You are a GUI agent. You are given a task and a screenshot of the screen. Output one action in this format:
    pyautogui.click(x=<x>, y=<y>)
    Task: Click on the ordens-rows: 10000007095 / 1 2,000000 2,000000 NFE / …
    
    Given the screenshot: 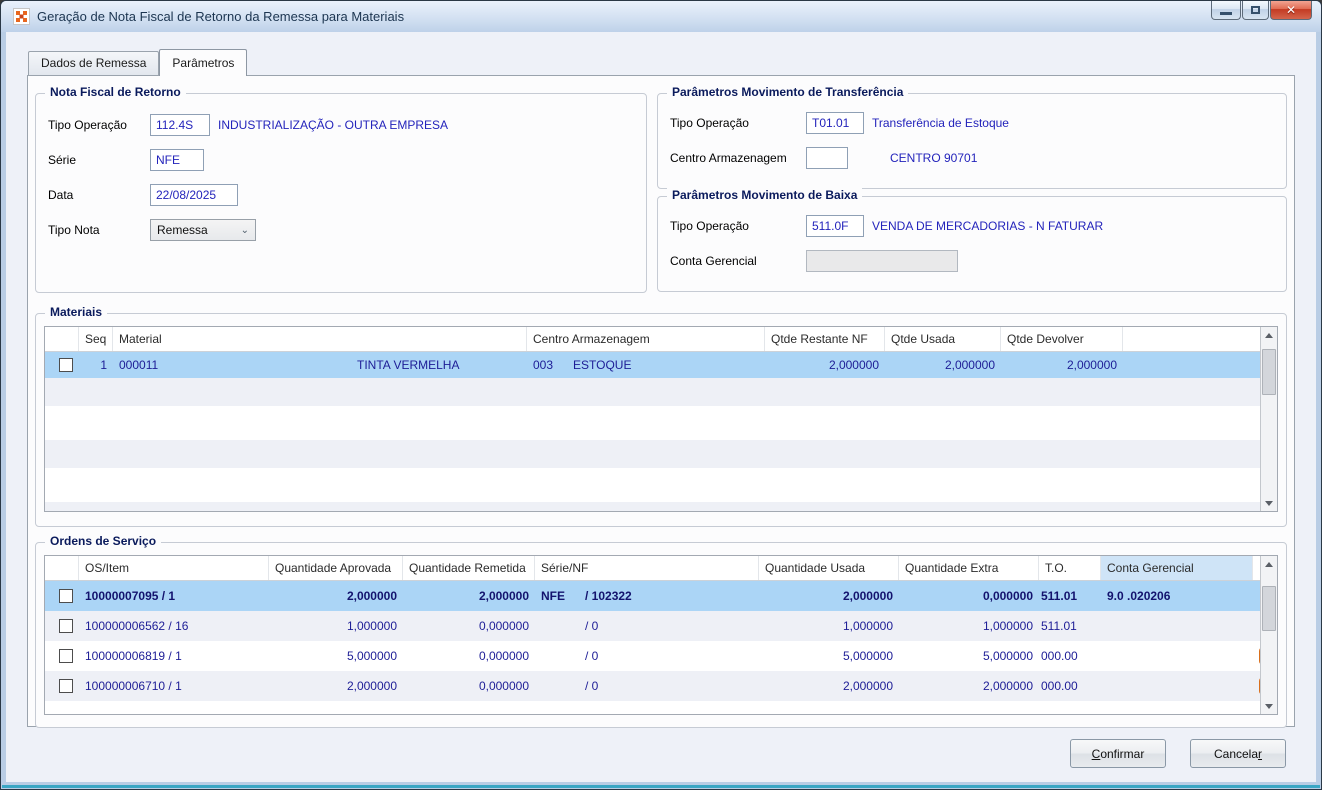 What is the action you would take?
    pyautogui.click(x=652, y=641)
    